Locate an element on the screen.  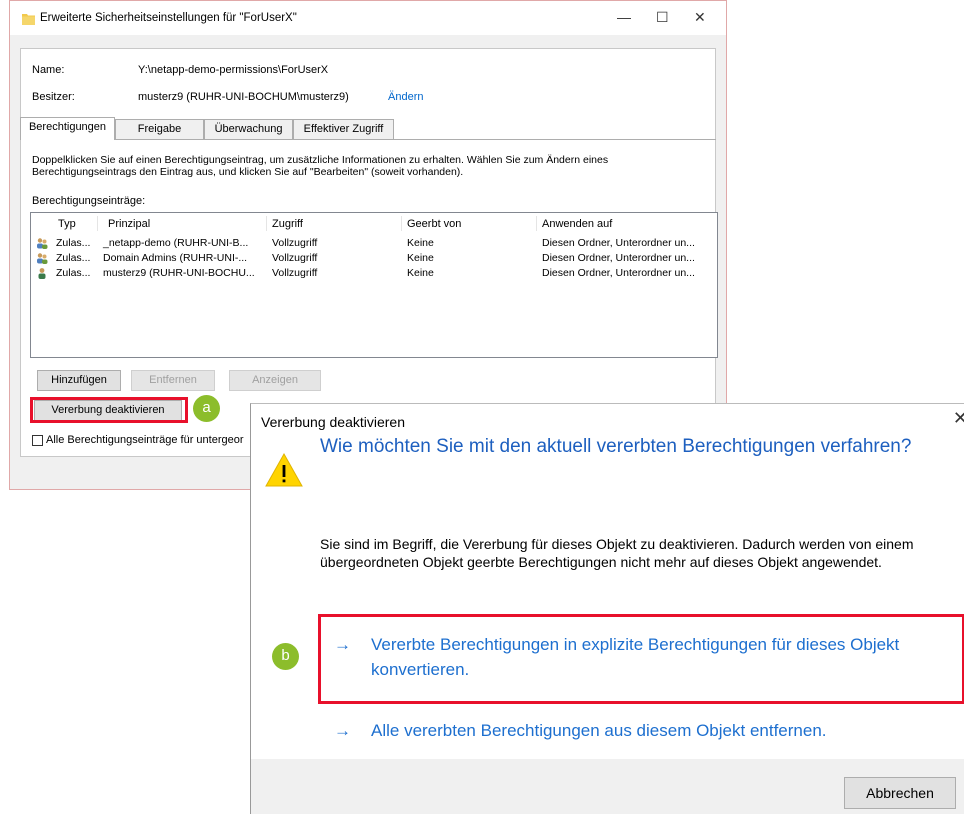
name-value: Y:\netapp-demo-permissions\ForUserX is located at coordinates (233, 70).